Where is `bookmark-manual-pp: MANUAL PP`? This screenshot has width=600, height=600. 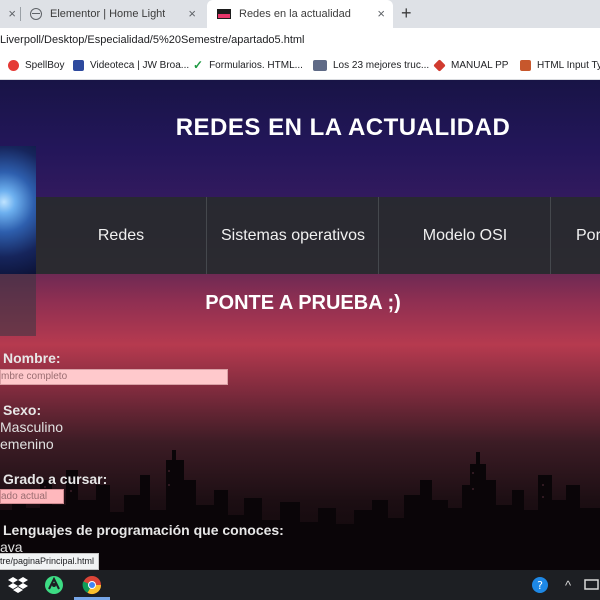 bookmark-manual-pp: MANUAL PP is located at coordinates (471, 65).